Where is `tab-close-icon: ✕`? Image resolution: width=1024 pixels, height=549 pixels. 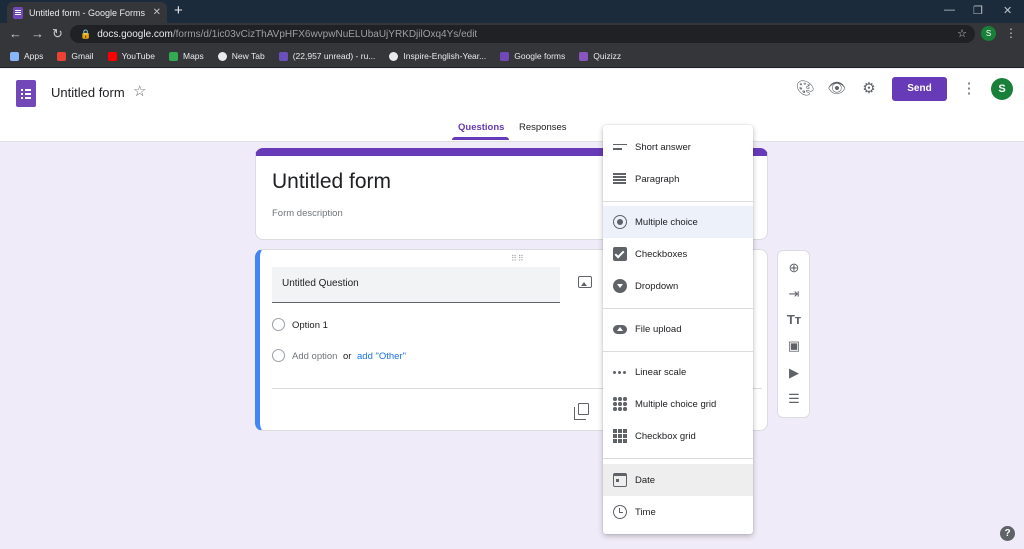 tab-close-icon: ✕ is located at coordinates (157, 12).